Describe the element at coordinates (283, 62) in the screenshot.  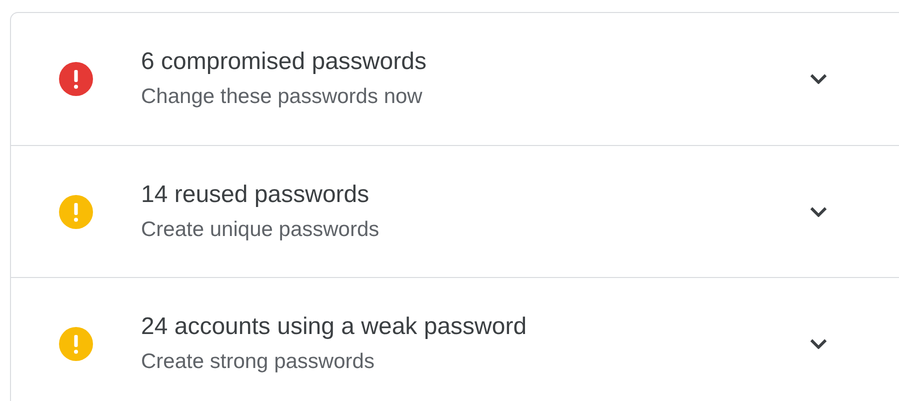
I see `issue-title: 6 compromised passwords` at that location.